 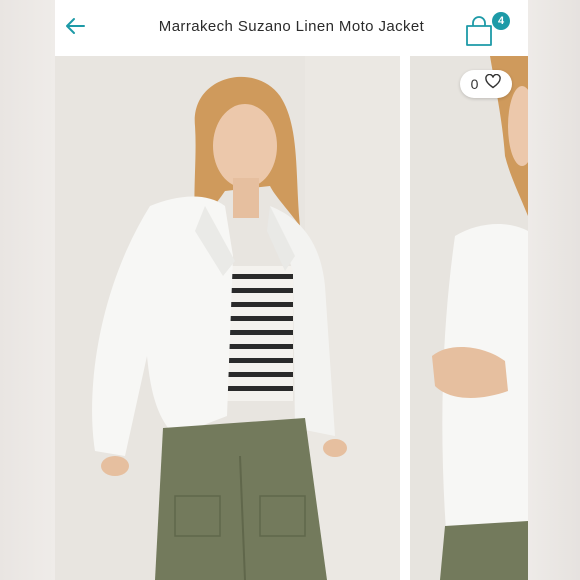 I want to click on top-bar: Marrakech Suzano Linen Moto Jacket 4, so click(x=291, y=28).